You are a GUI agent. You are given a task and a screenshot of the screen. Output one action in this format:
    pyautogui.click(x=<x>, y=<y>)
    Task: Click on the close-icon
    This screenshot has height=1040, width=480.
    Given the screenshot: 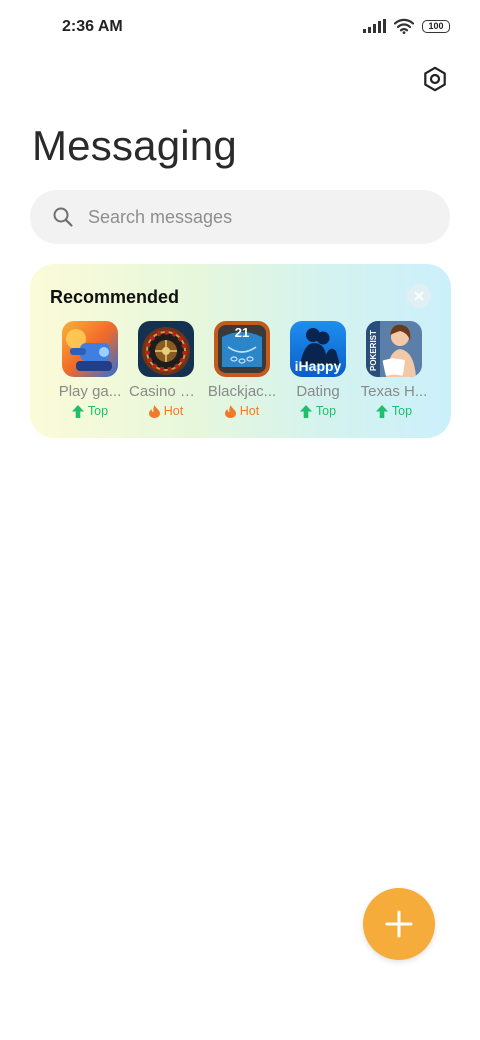 What is the action you would take?
    pyautogui.click(x=419, y=296)
    